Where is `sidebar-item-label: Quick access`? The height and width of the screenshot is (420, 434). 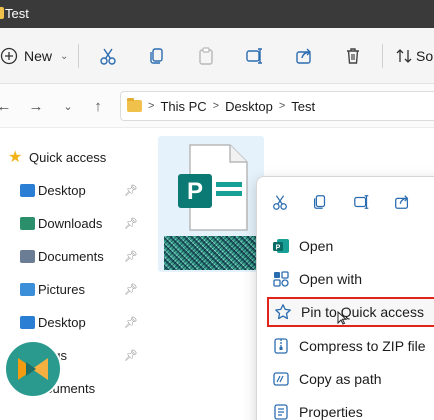
sidebar-item-label: Quick access is located at coordinates (68, 157).